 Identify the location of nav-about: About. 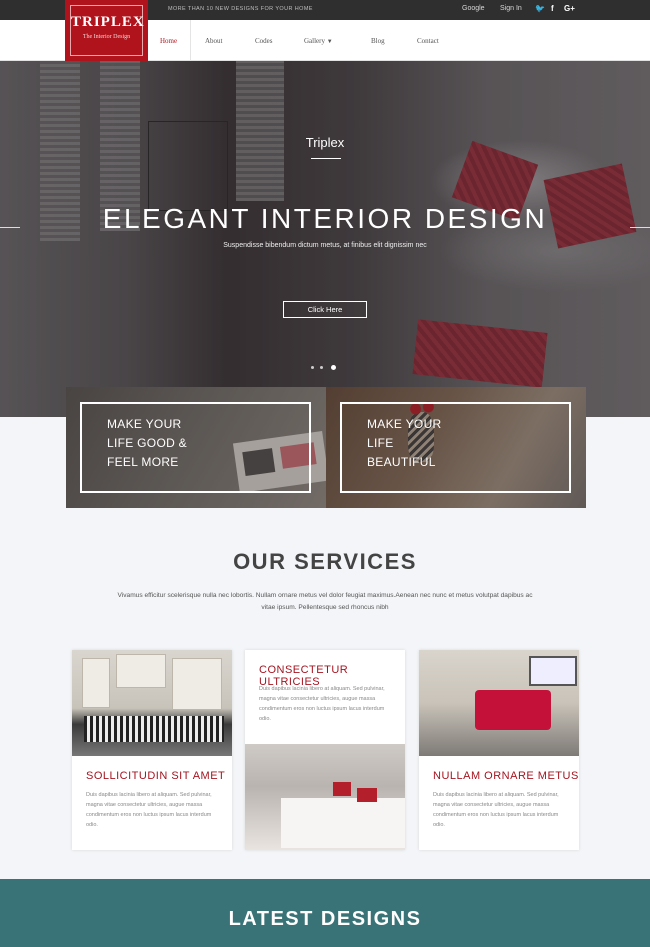
(214, 41).